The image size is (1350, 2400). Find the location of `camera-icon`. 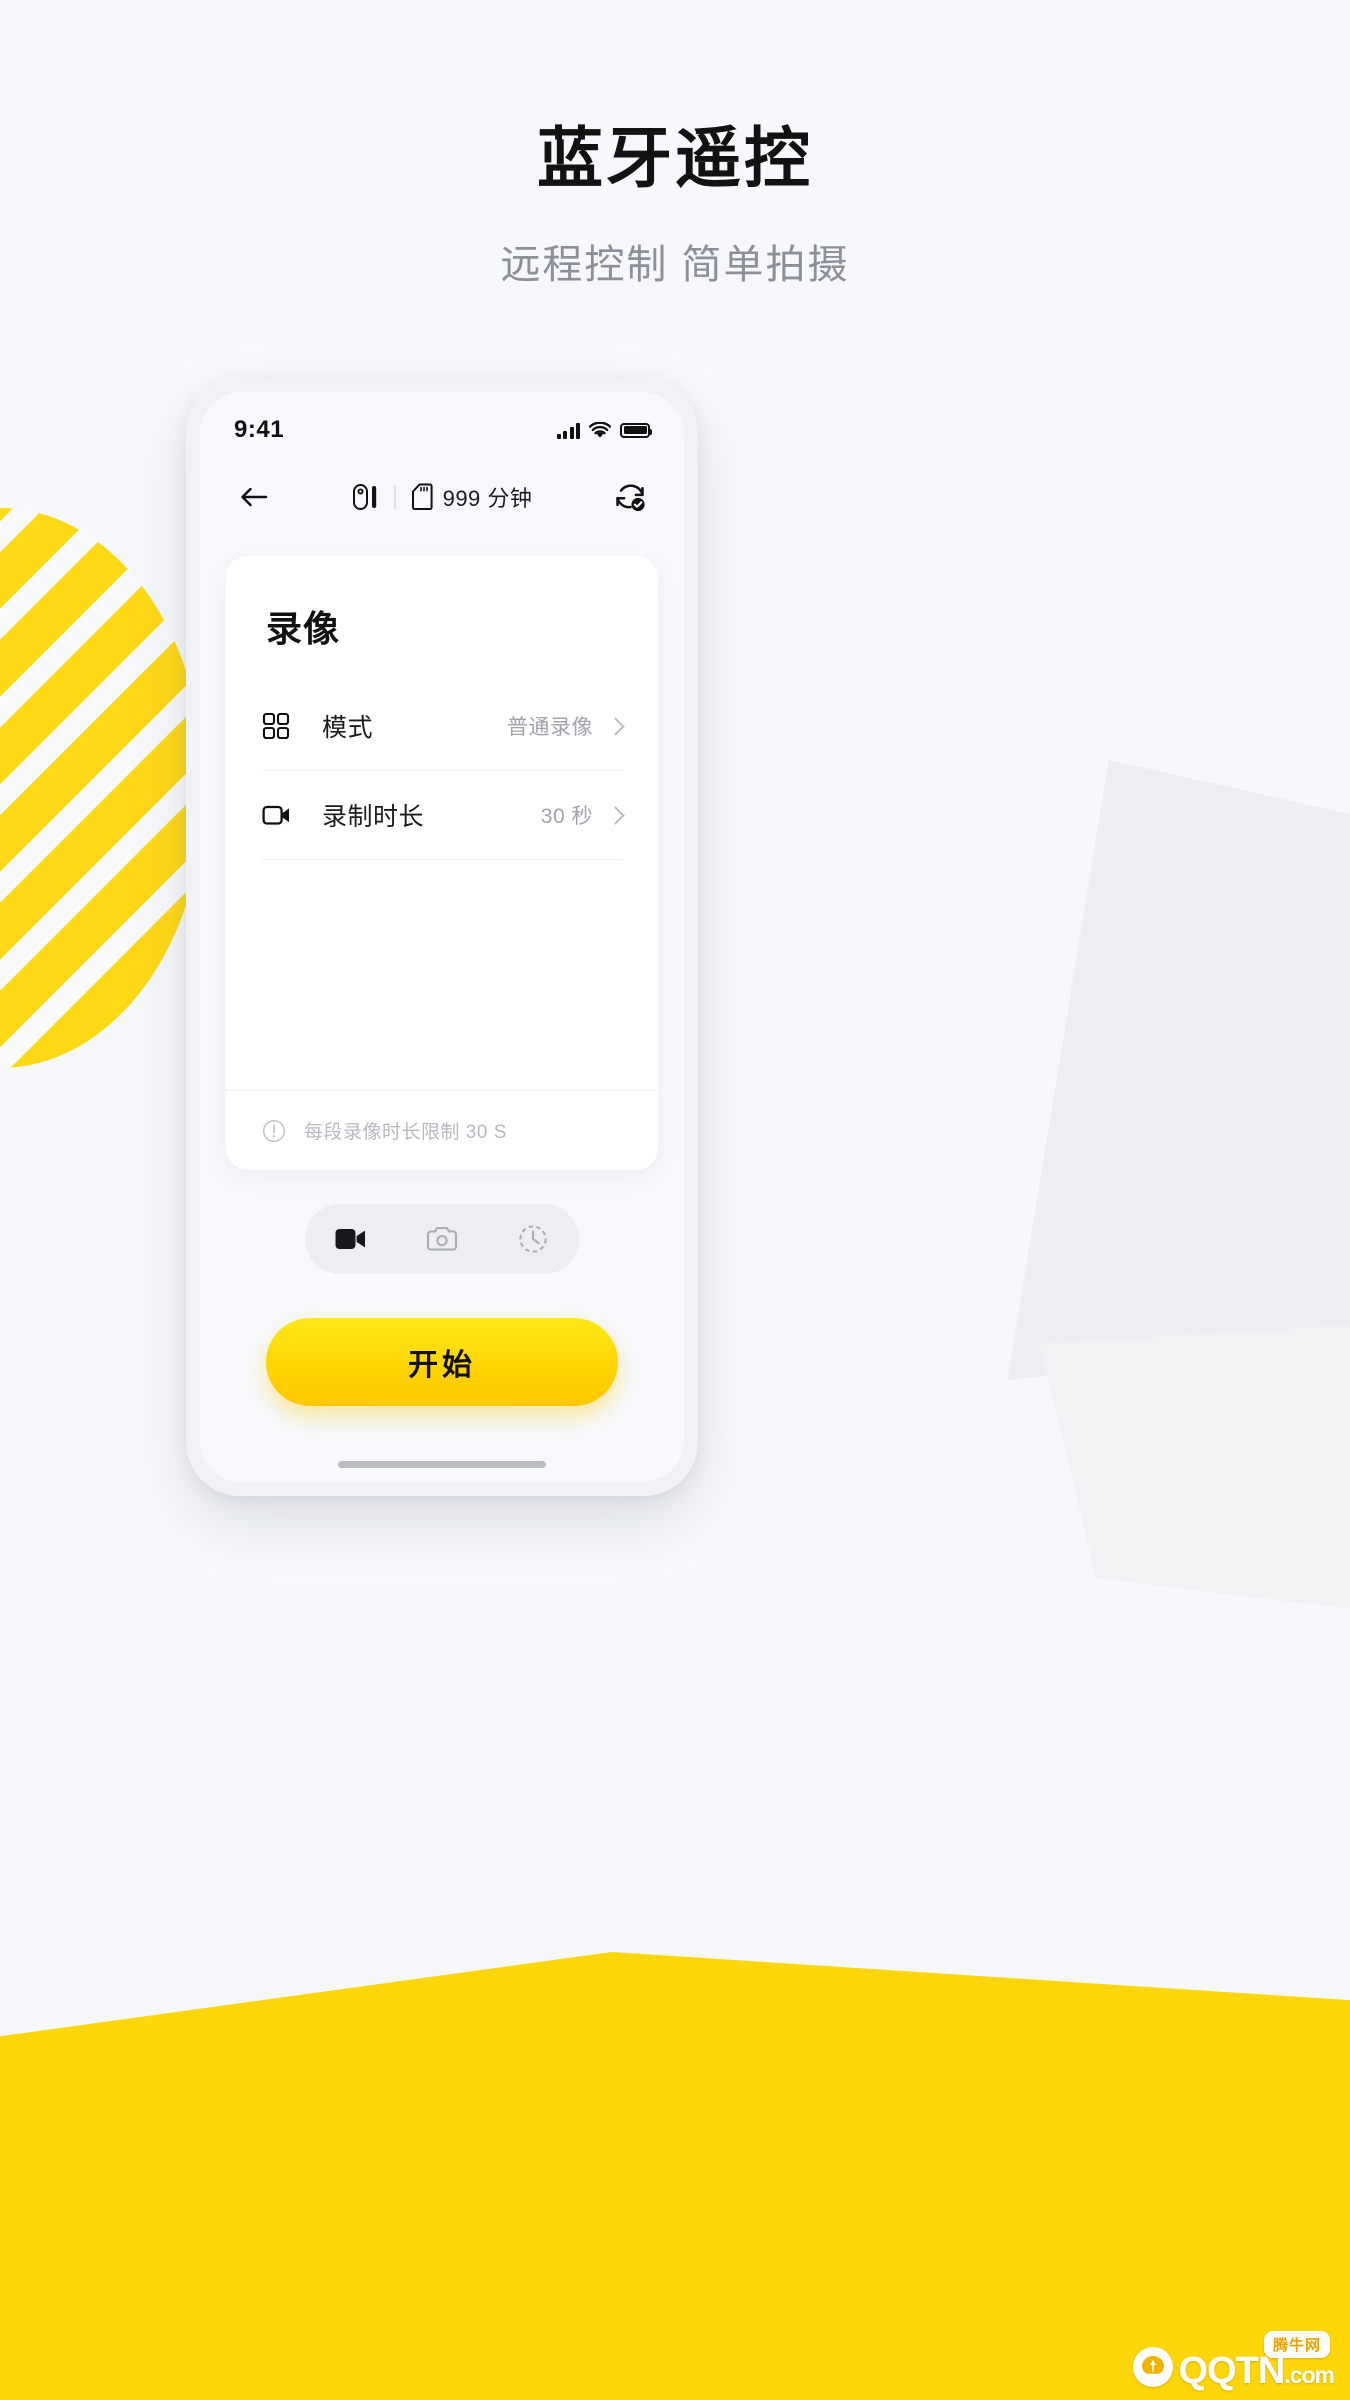

camera-icon is located at coordinates (442, 1238).